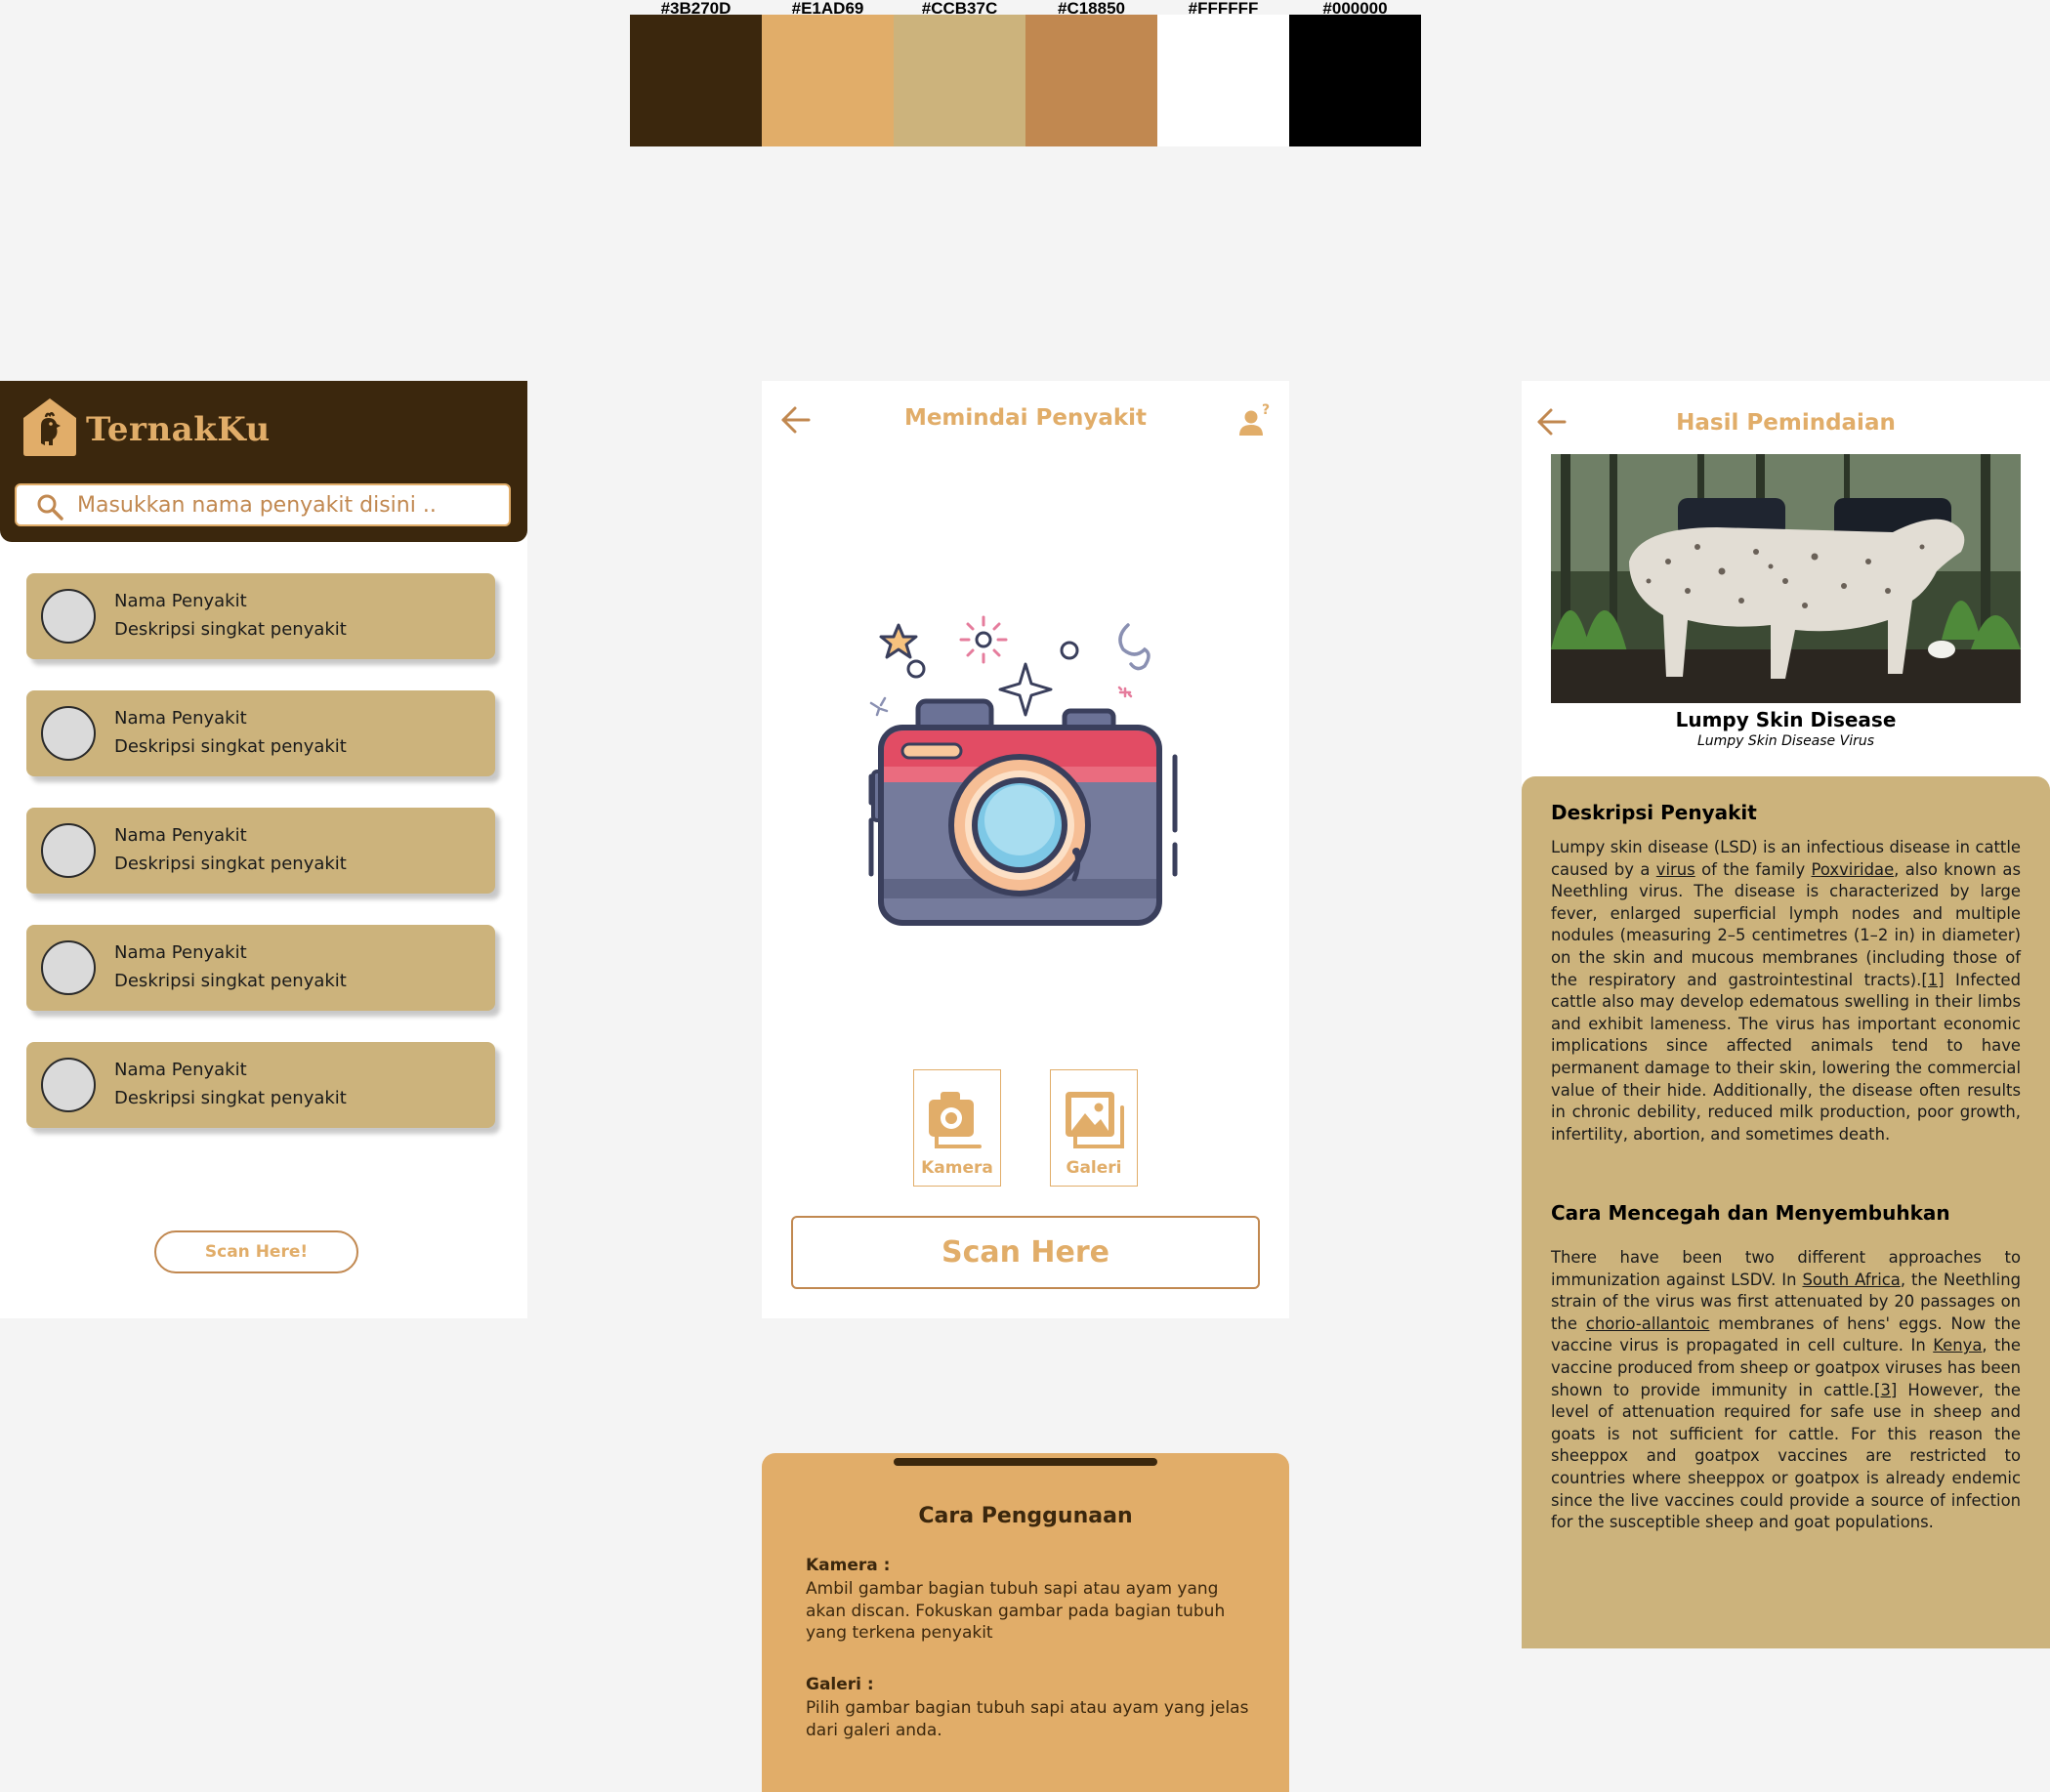 The width and height of the screenshot is (2050, 1792). What do you see at coordinates (840, 1685) in the screenshot?
I see `guide-galeri-heading: Galeri :` at bounding box center [840, 1685].